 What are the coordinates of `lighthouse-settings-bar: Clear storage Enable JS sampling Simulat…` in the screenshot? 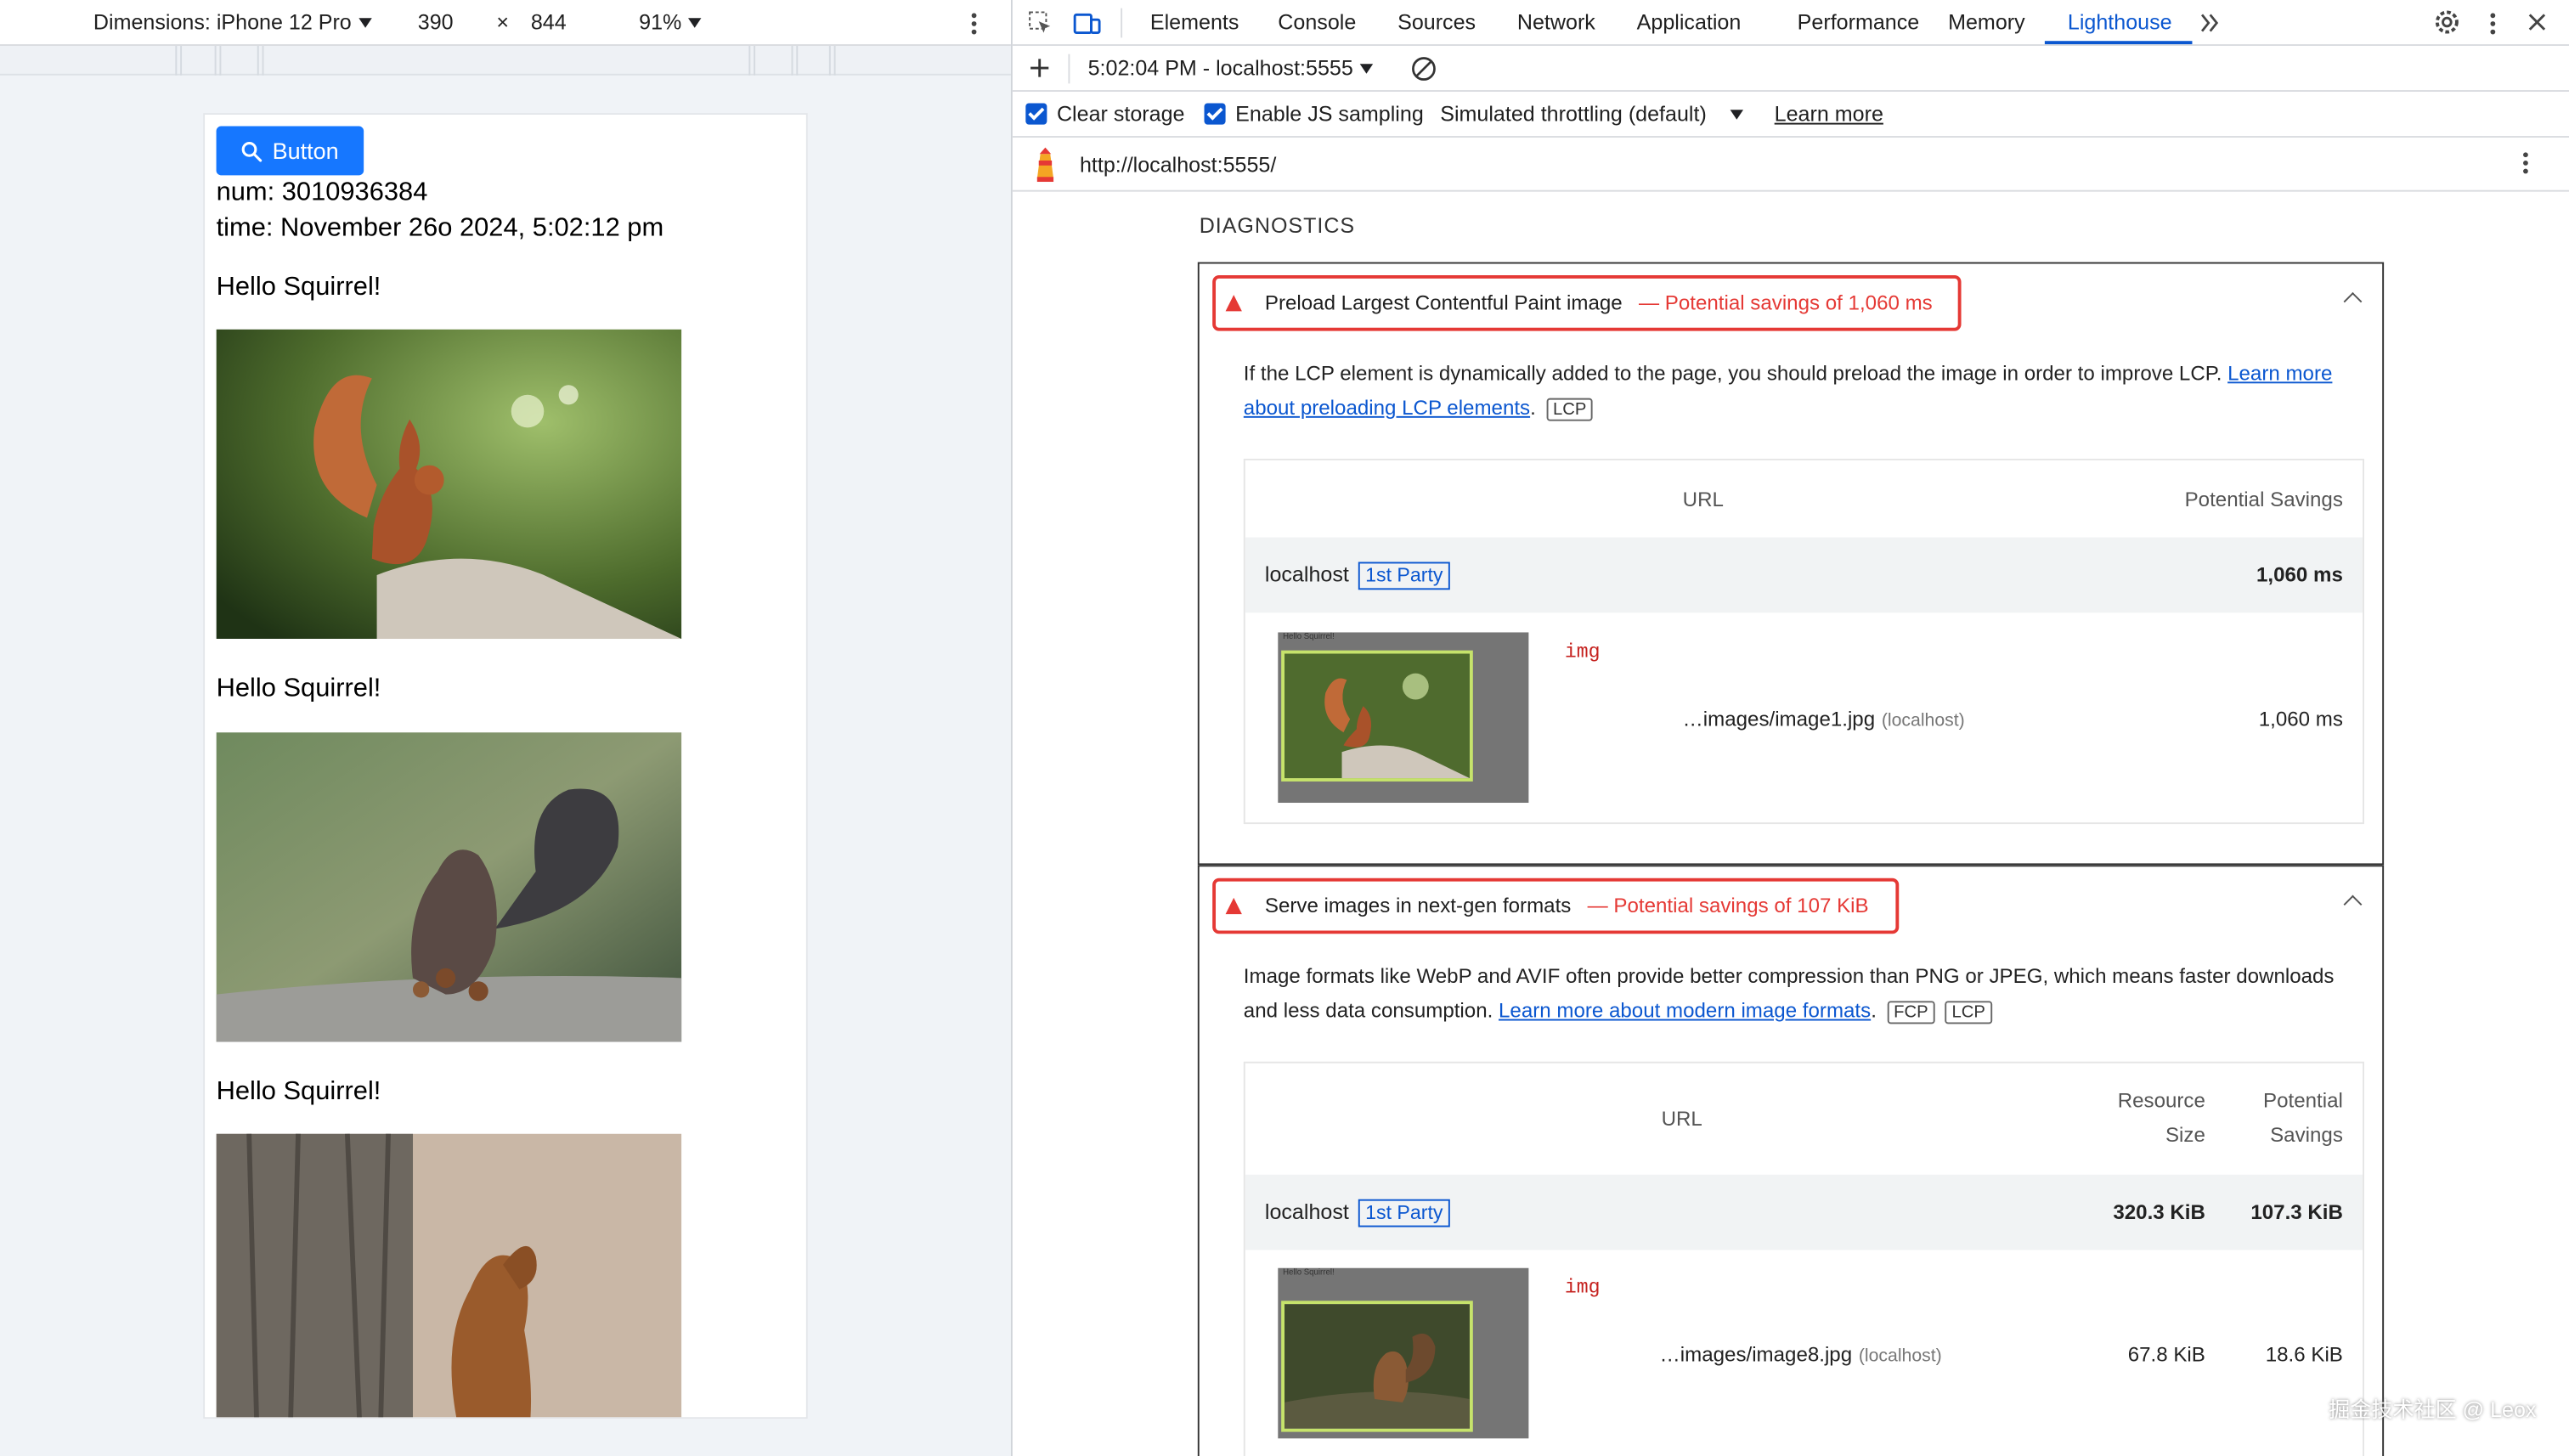 It's located at (1790, 115).